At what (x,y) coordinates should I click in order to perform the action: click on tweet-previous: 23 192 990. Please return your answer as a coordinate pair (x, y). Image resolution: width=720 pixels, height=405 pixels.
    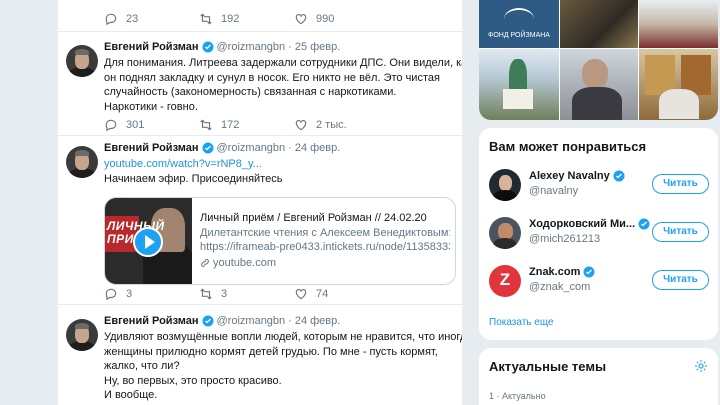
    Looking at the image, I should click on (260, 16).